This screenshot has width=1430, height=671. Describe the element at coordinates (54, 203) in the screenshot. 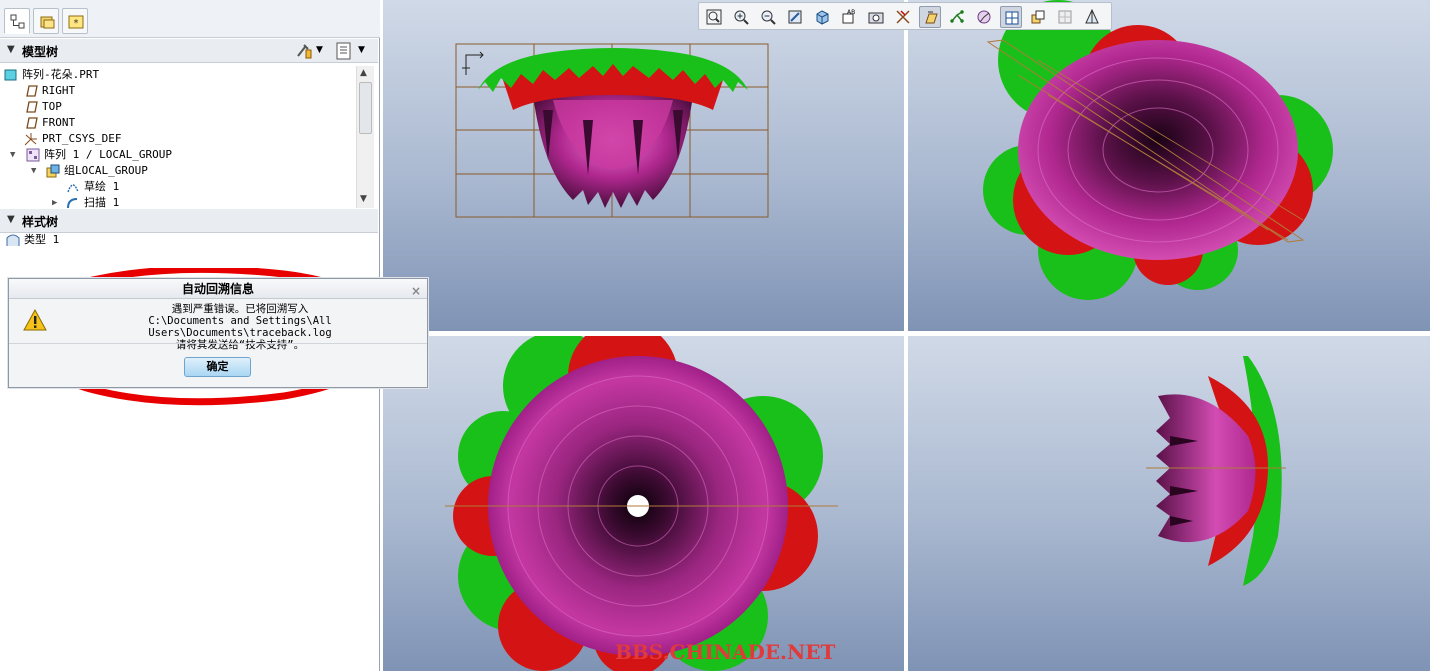

I see `expand-arrow-icon: ▶` at that location.